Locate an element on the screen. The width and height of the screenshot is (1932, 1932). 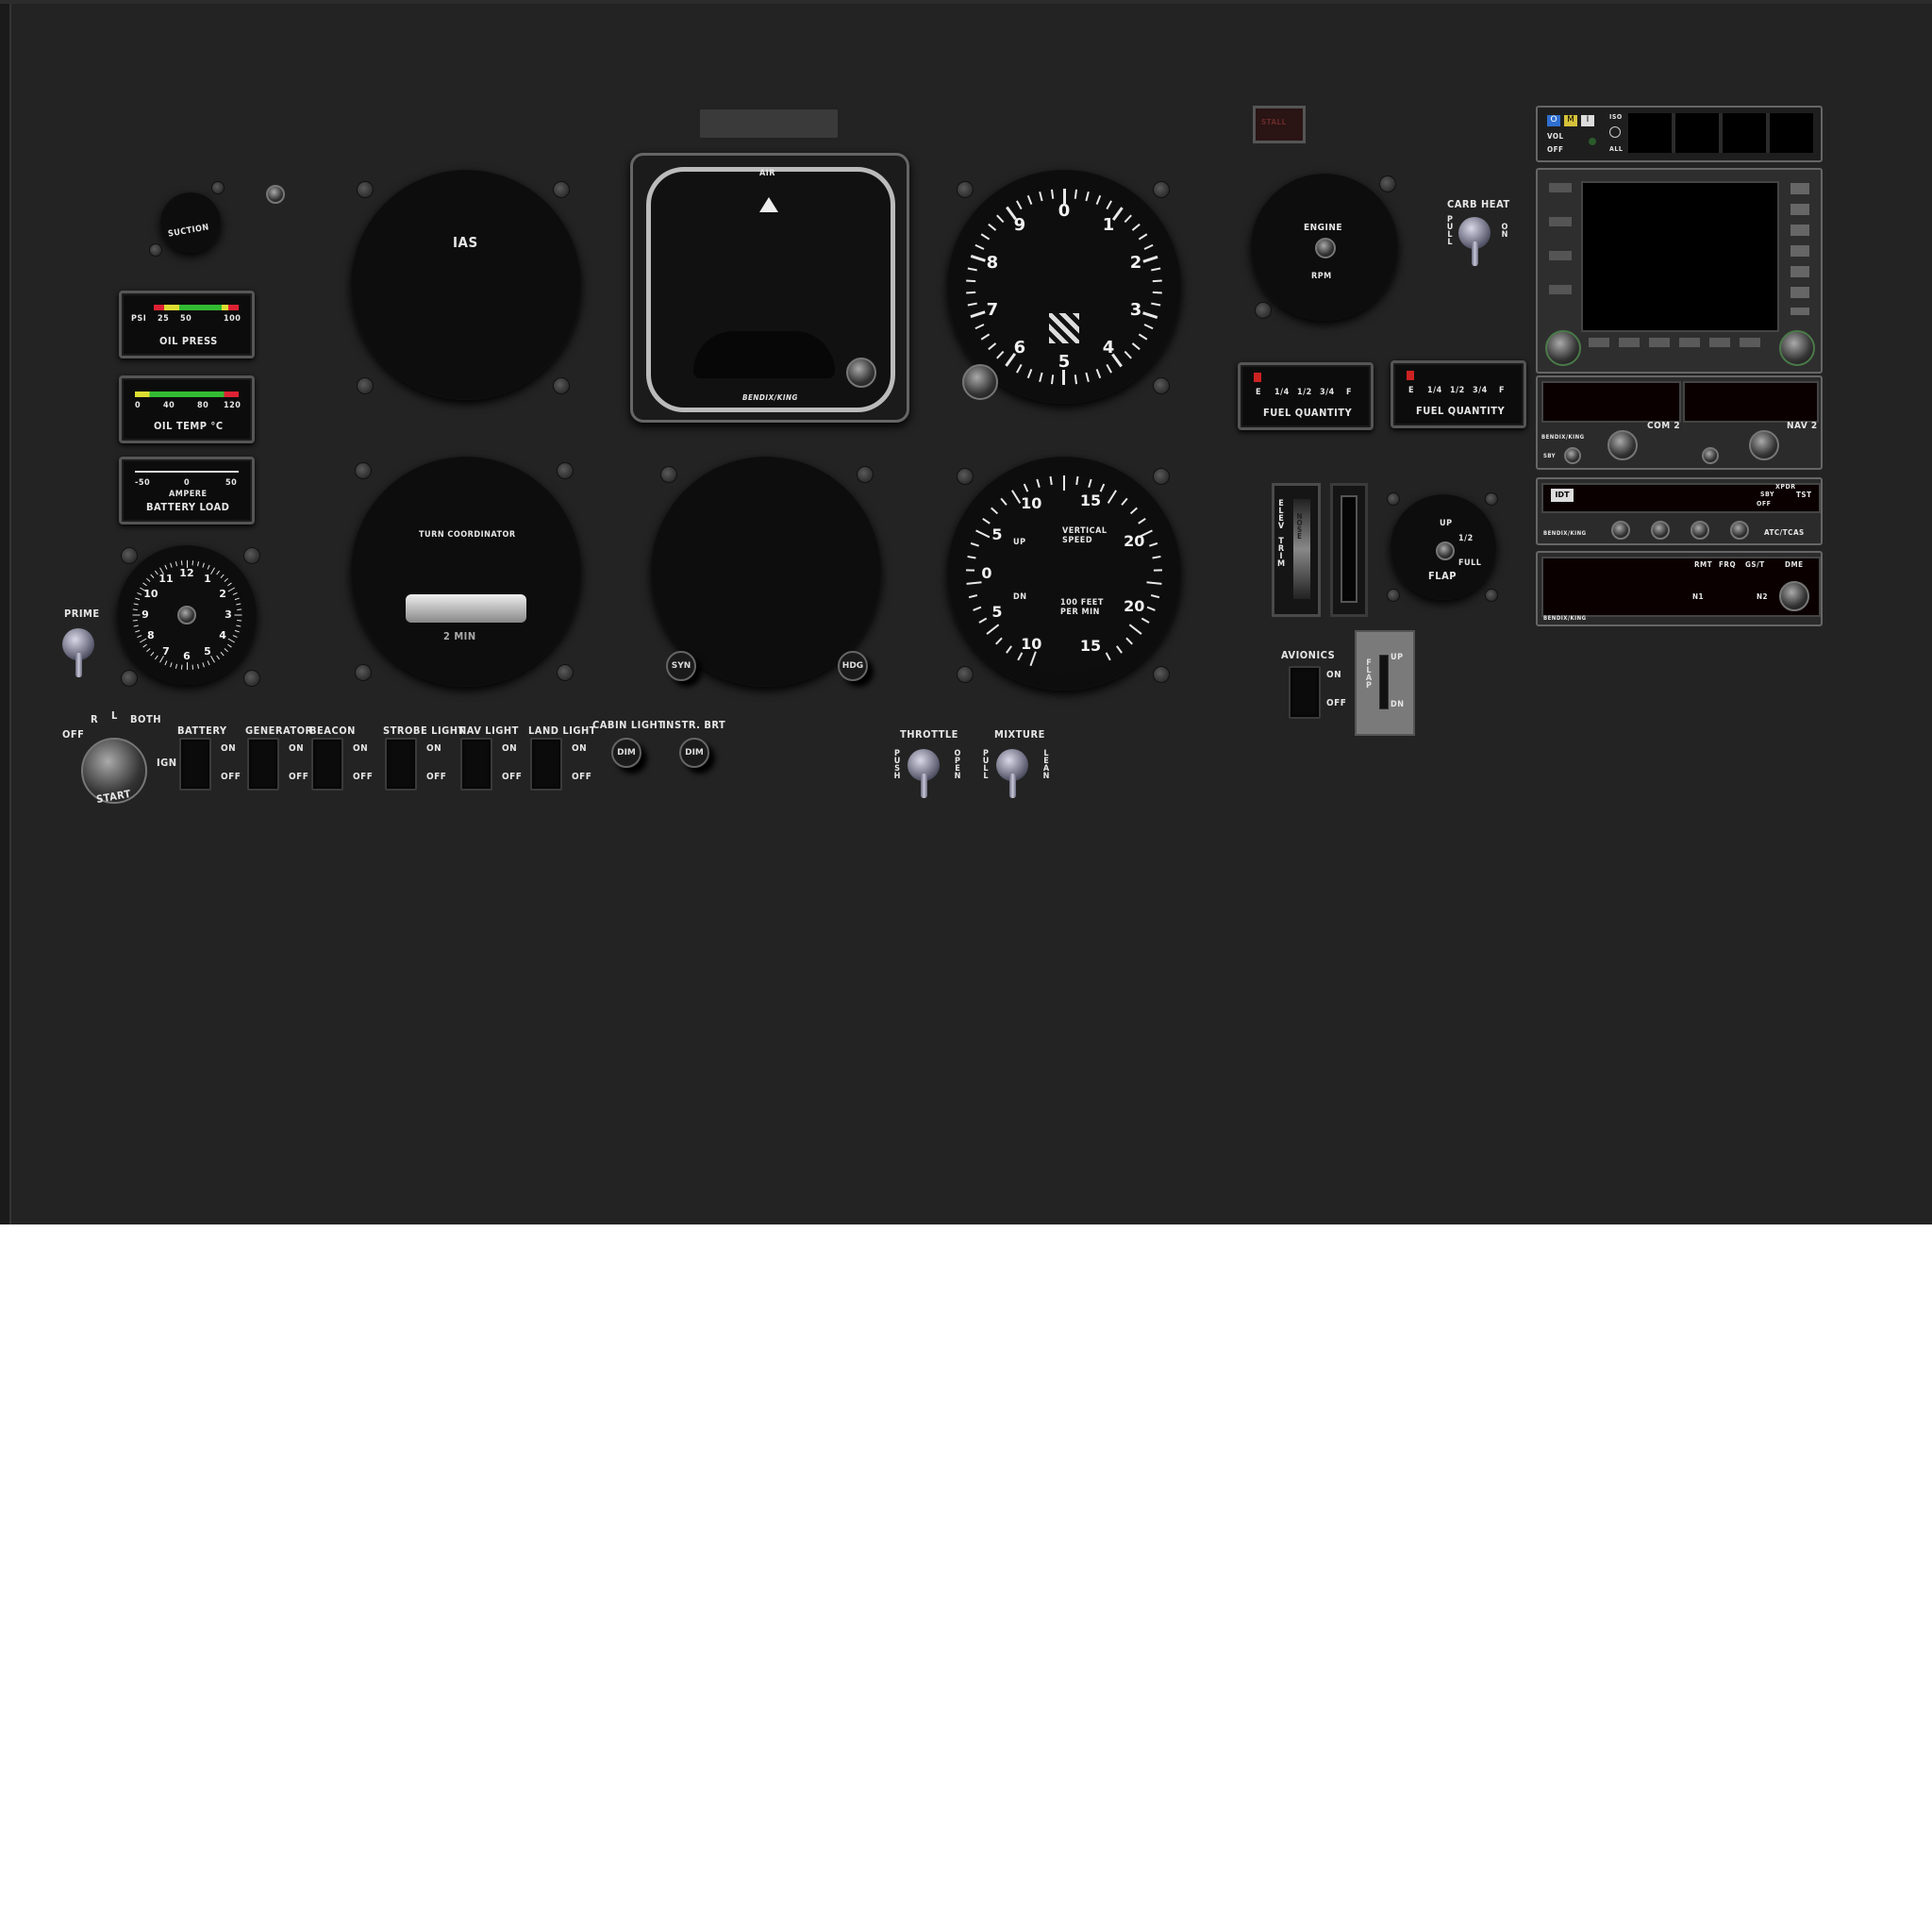
com-volume-knob is located at coordinates (1572, 456).